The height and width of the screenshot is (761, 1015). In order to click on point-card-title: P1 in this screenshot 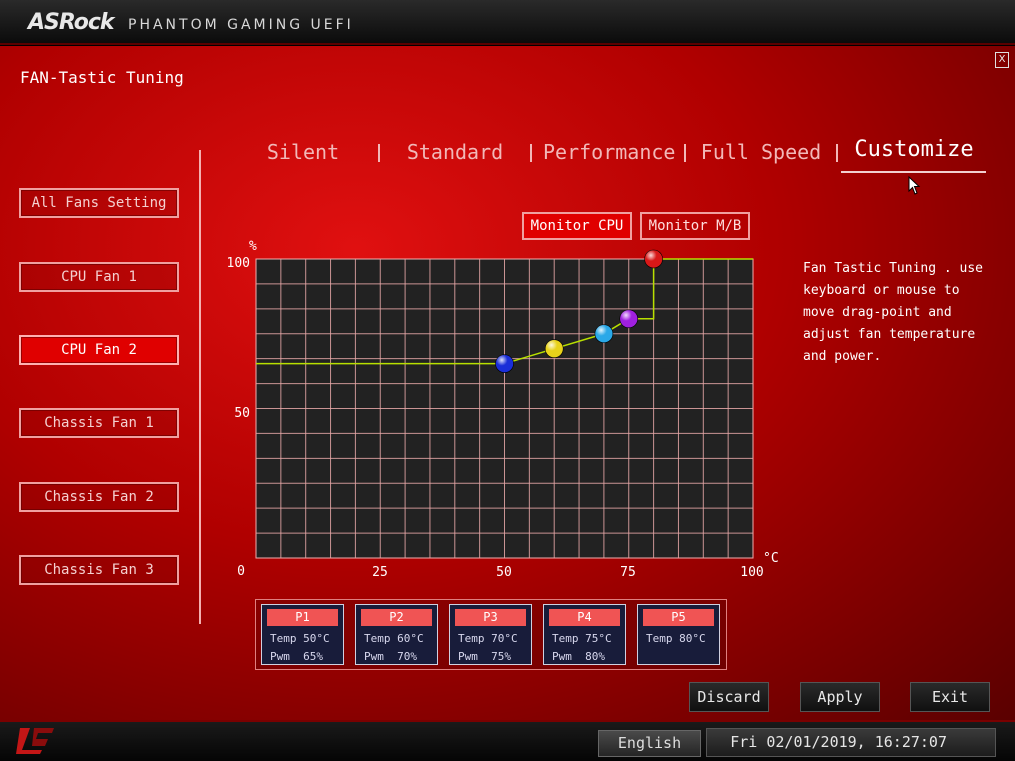, I will do `click(302, 617)`.